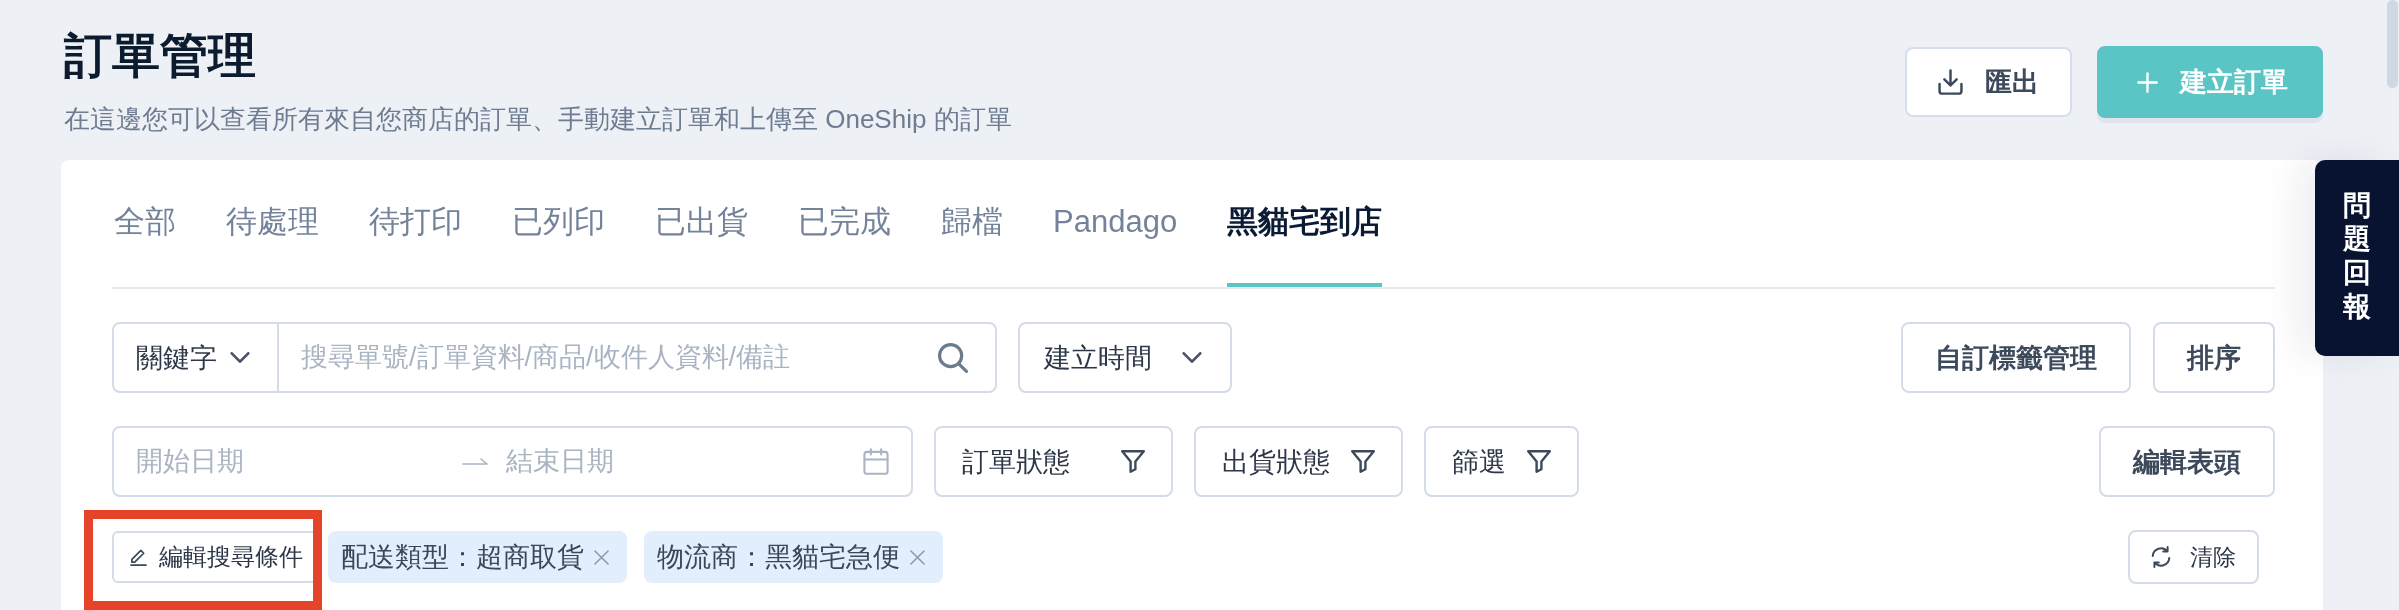 Image resolution: width=2399 pixels, height=610 pixels. I want to click on search-bar: 關鍵字 搜尋單號/訂單資料/商品/收件人資料/備註, so click(554, 357).